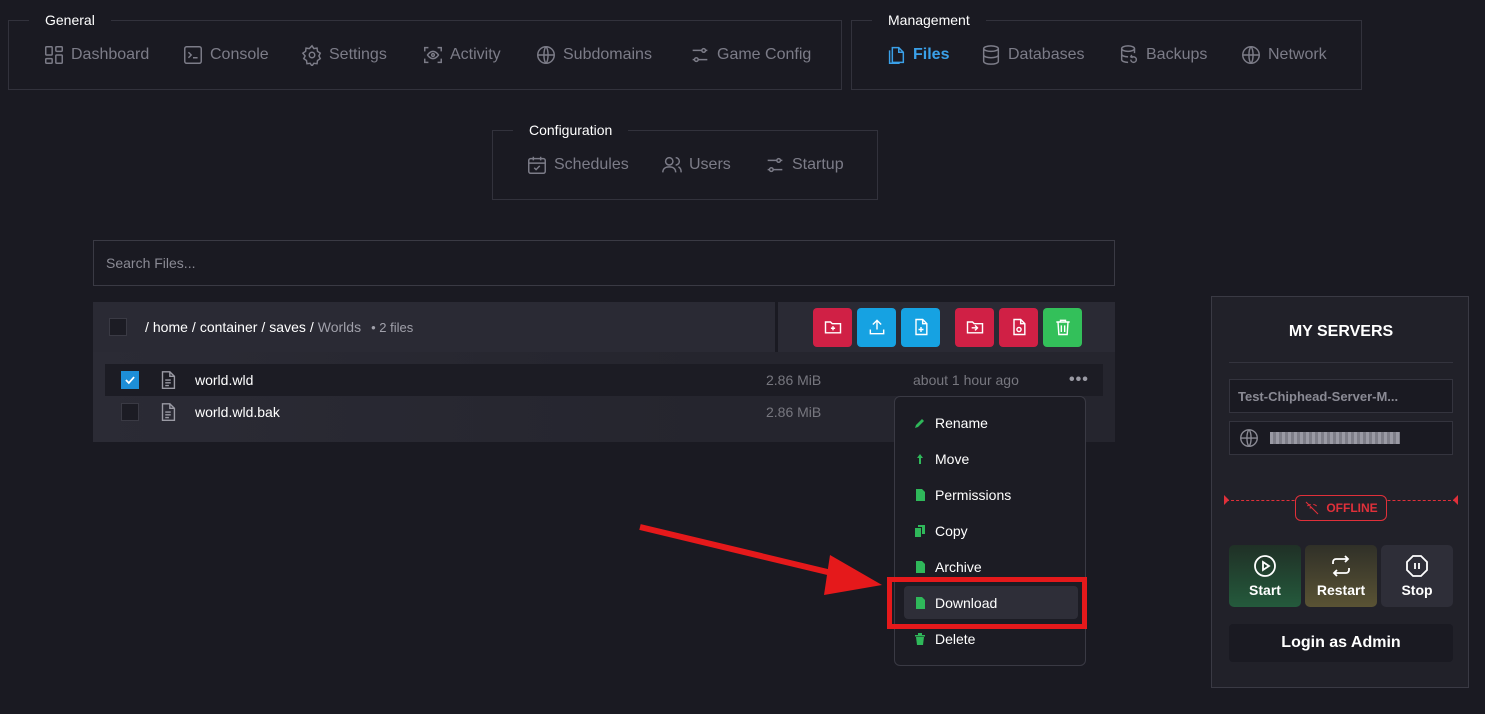 The height and width of the screenshot is (714, 1485). Describe the element at coordinates (1046, 54) in the screenshot. I see `nav-item-label: Databases` at that location.